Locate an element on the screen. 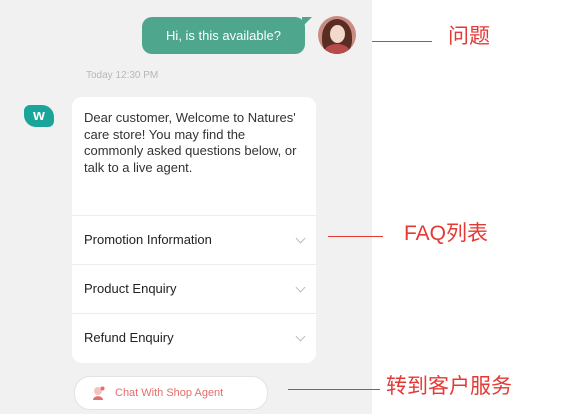  agent-button-label: Chat With Shop Agent is located at coordinates (169, 393).